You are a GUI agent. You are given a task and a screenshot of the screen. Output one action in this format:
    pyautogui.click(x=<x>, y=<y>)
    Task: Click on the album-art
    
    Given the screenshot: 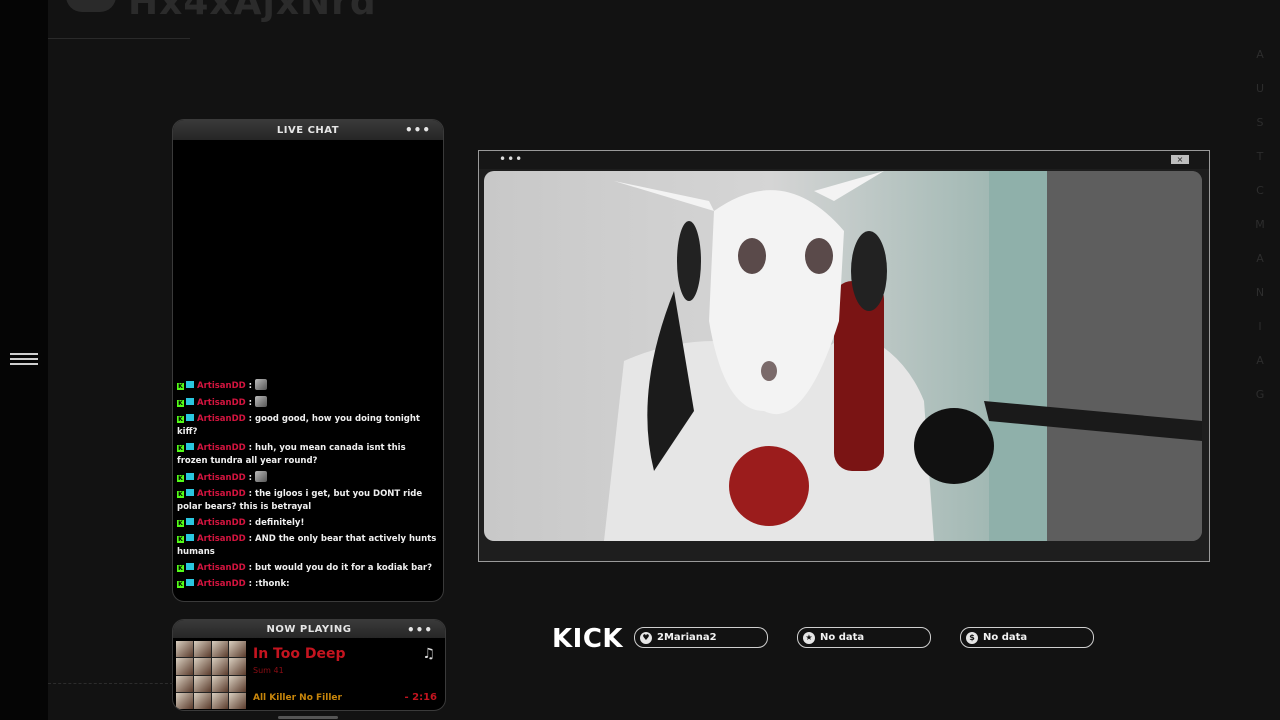 What is the action you would take?
    pyautogui.click(x=211, y=675)
    